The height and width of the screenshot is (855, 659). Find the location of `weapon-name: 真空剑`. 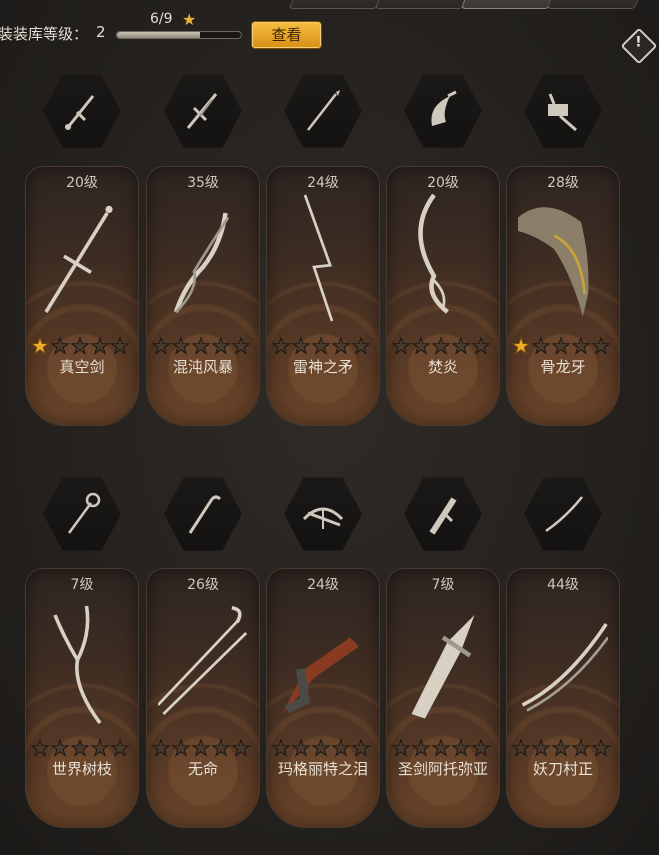

weapon-name: 真空剑 is located at coordinates (82, 367).